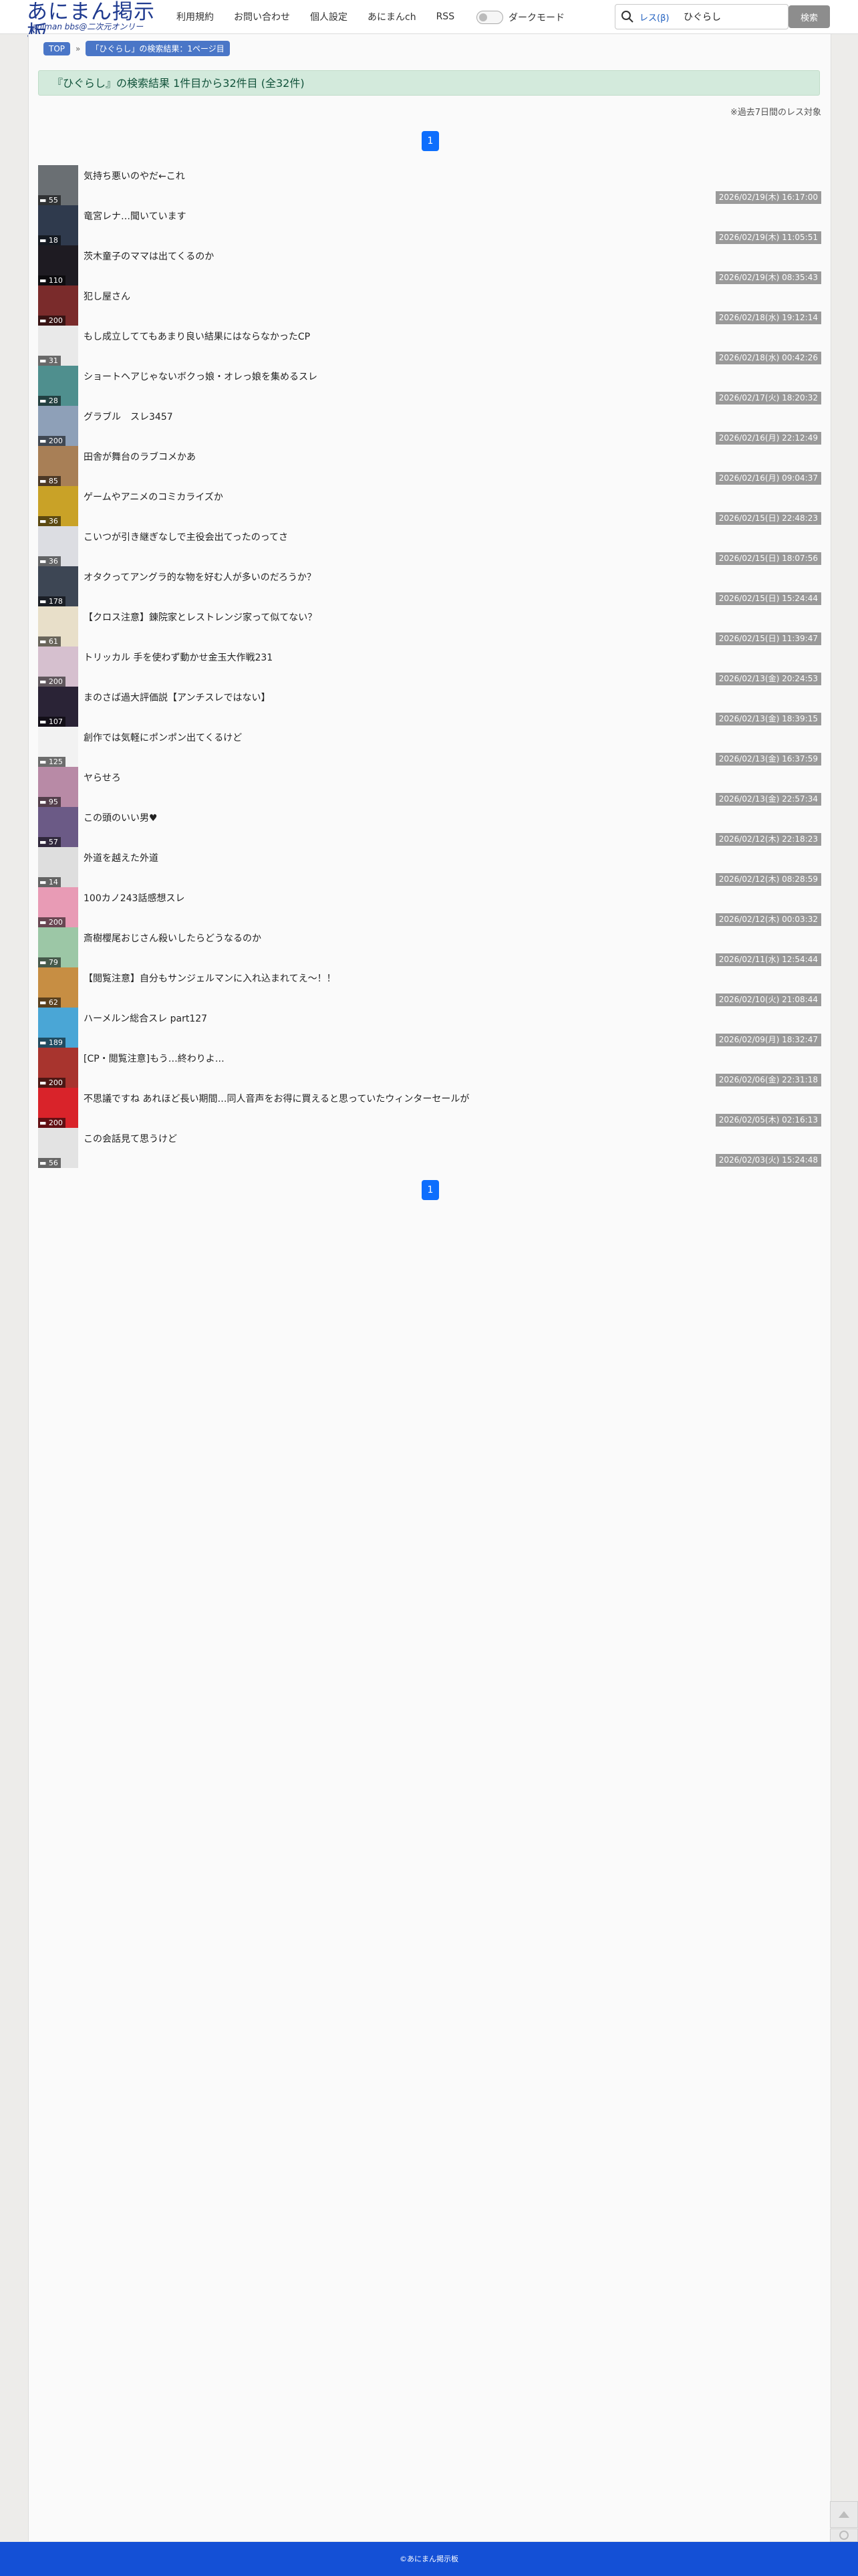  I want to click on thread-row: ▬ 57 この頭のいい男♥ 2026/02/12(木) 22:18:23, so click(429, 827).